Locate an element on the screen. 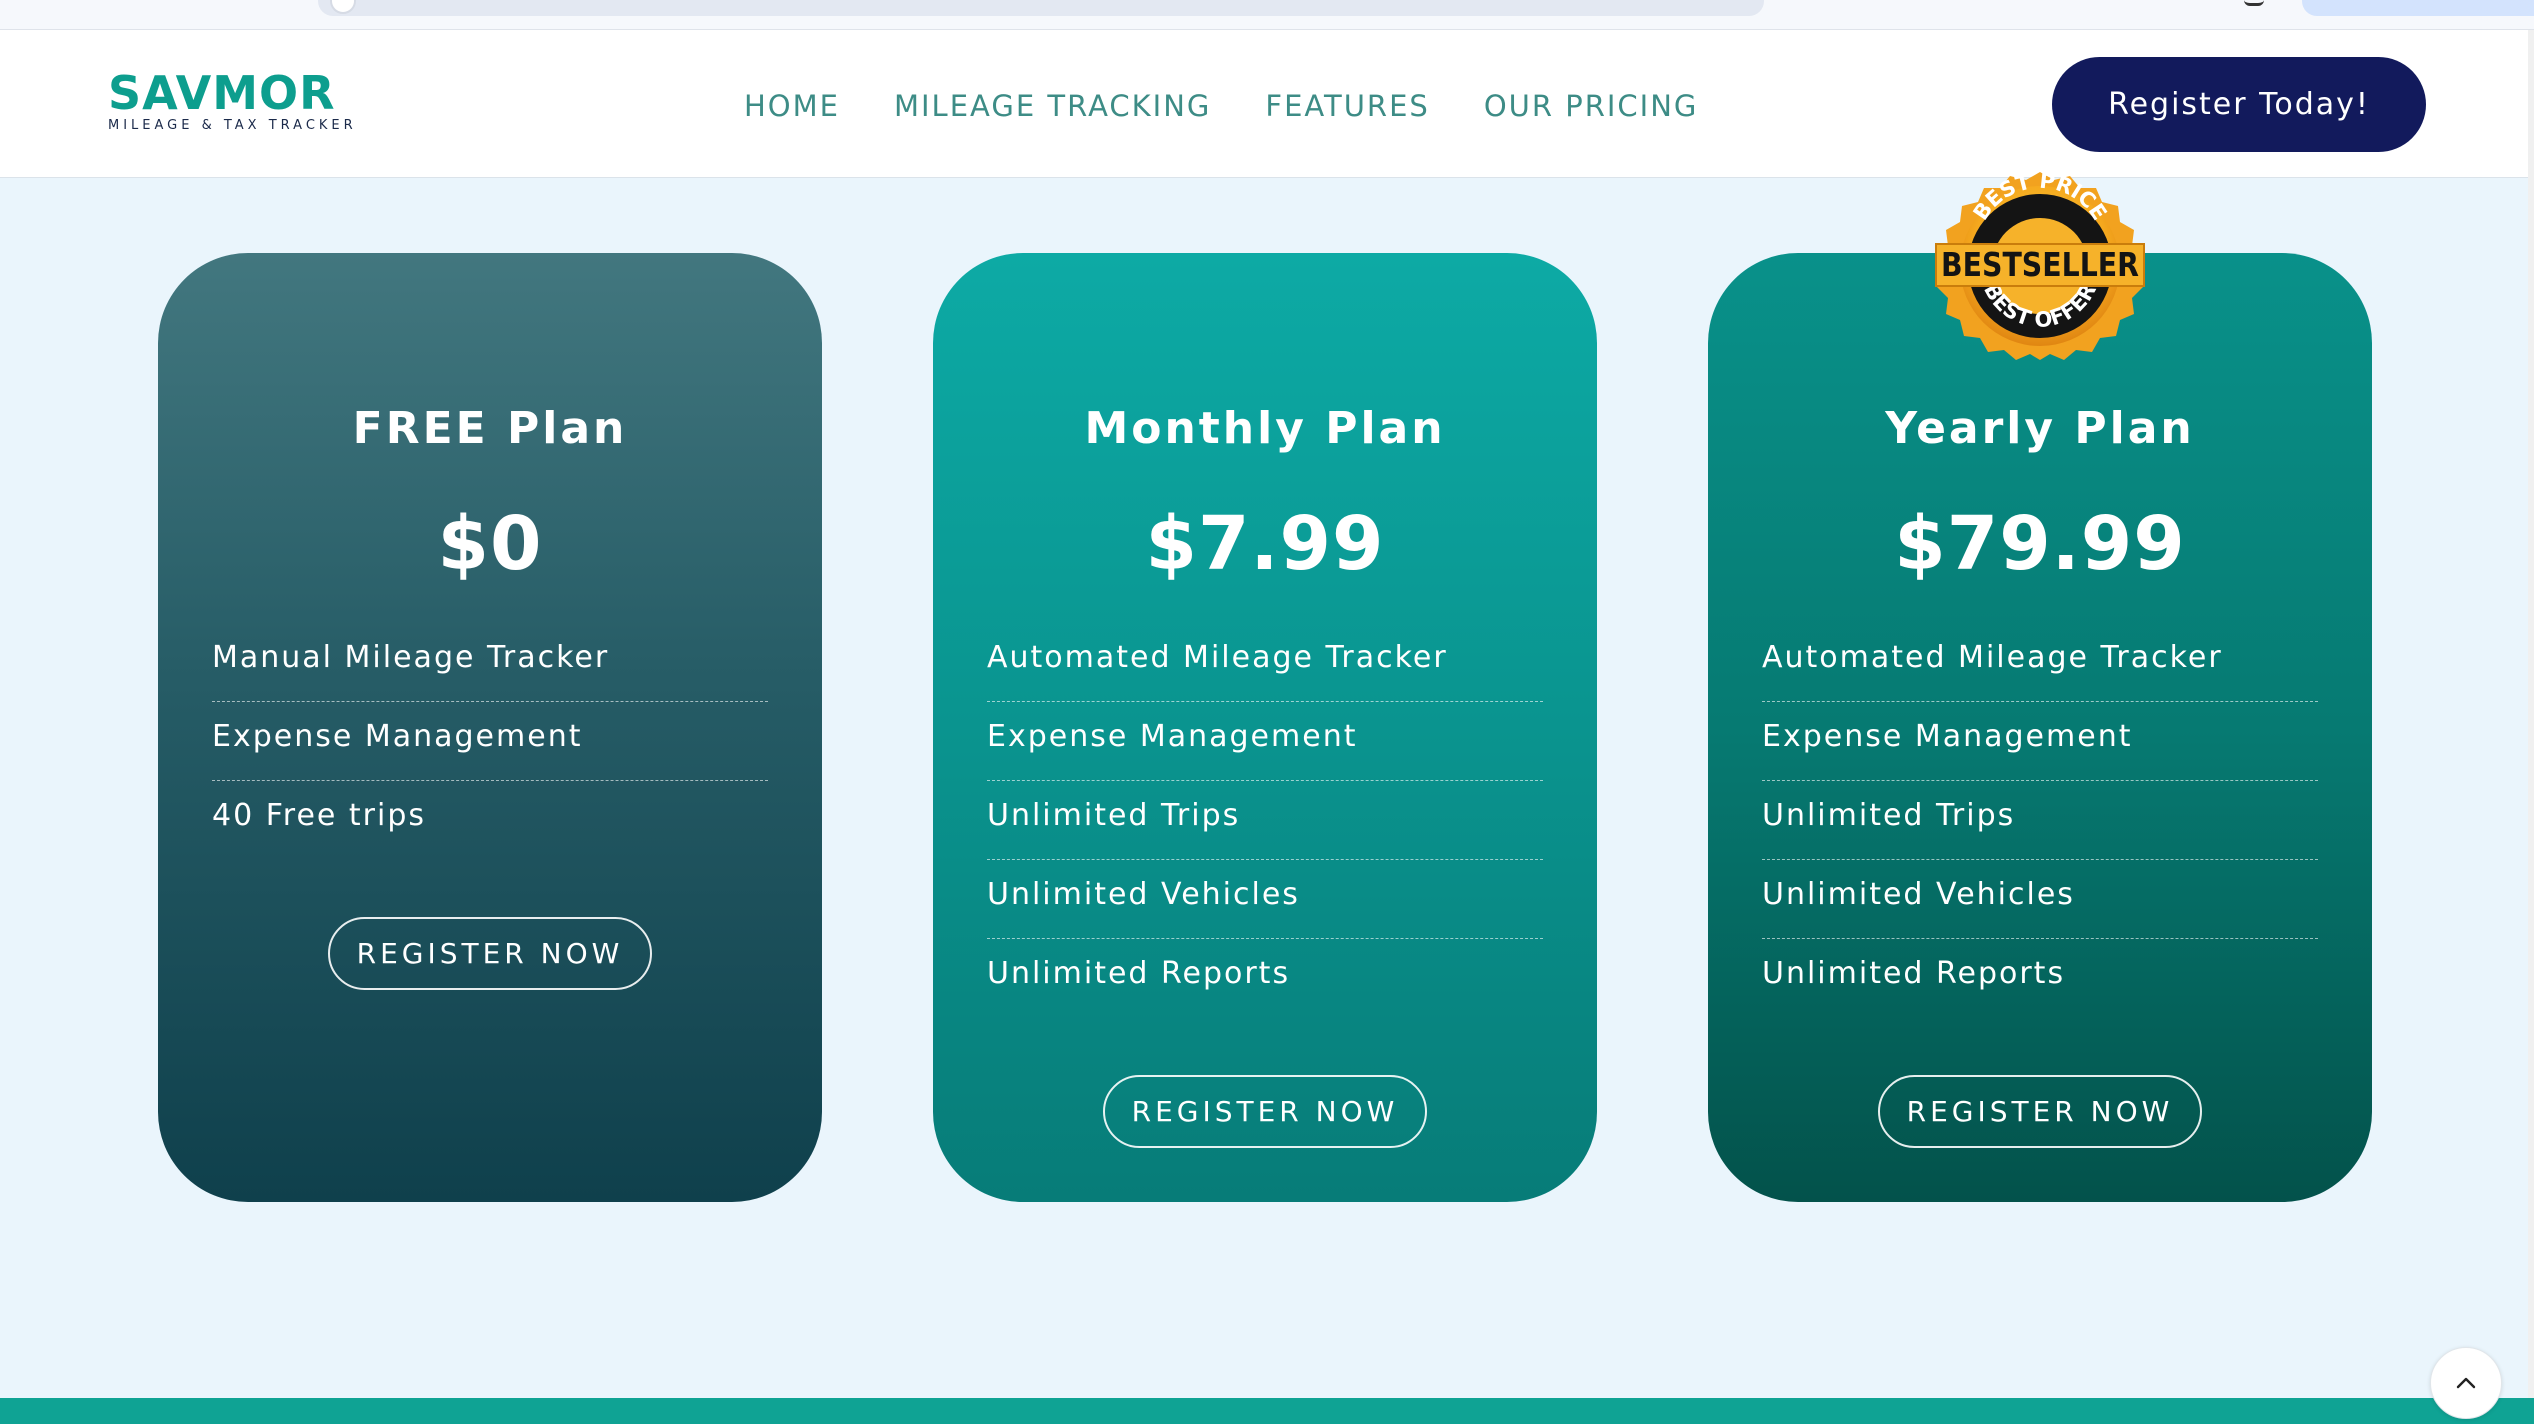 The image size is (2534, 1424). register-today-button: Register Today! is located at coordinates (2239, 104).